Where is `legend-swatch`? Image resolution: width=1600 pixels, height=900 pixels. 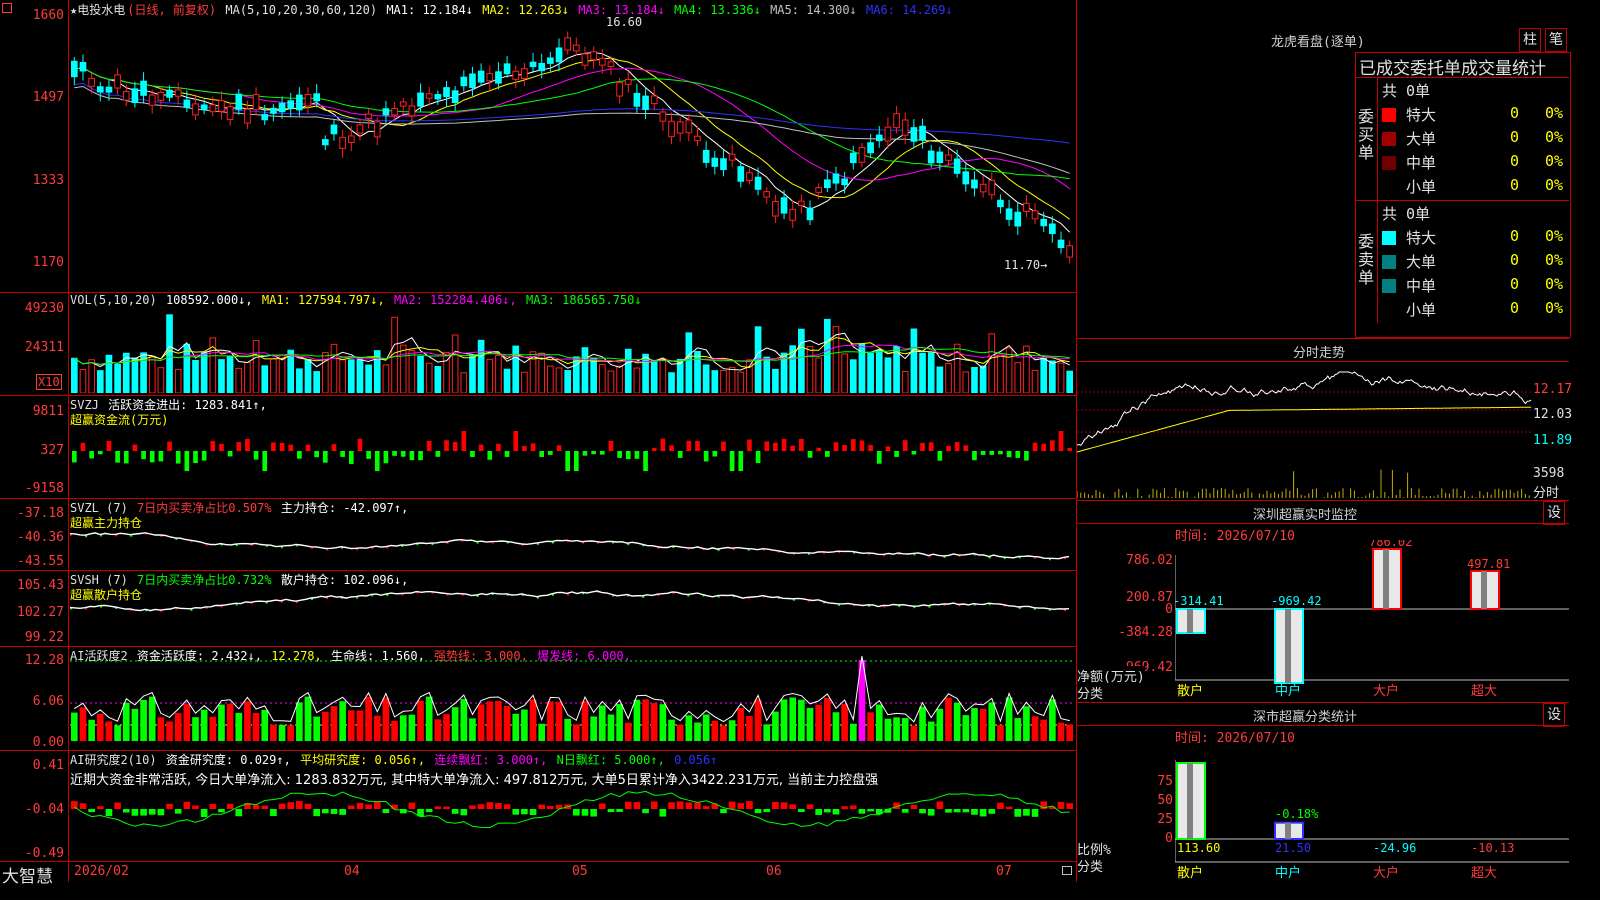 legend-swatch is located at coordinates (1389, 262).